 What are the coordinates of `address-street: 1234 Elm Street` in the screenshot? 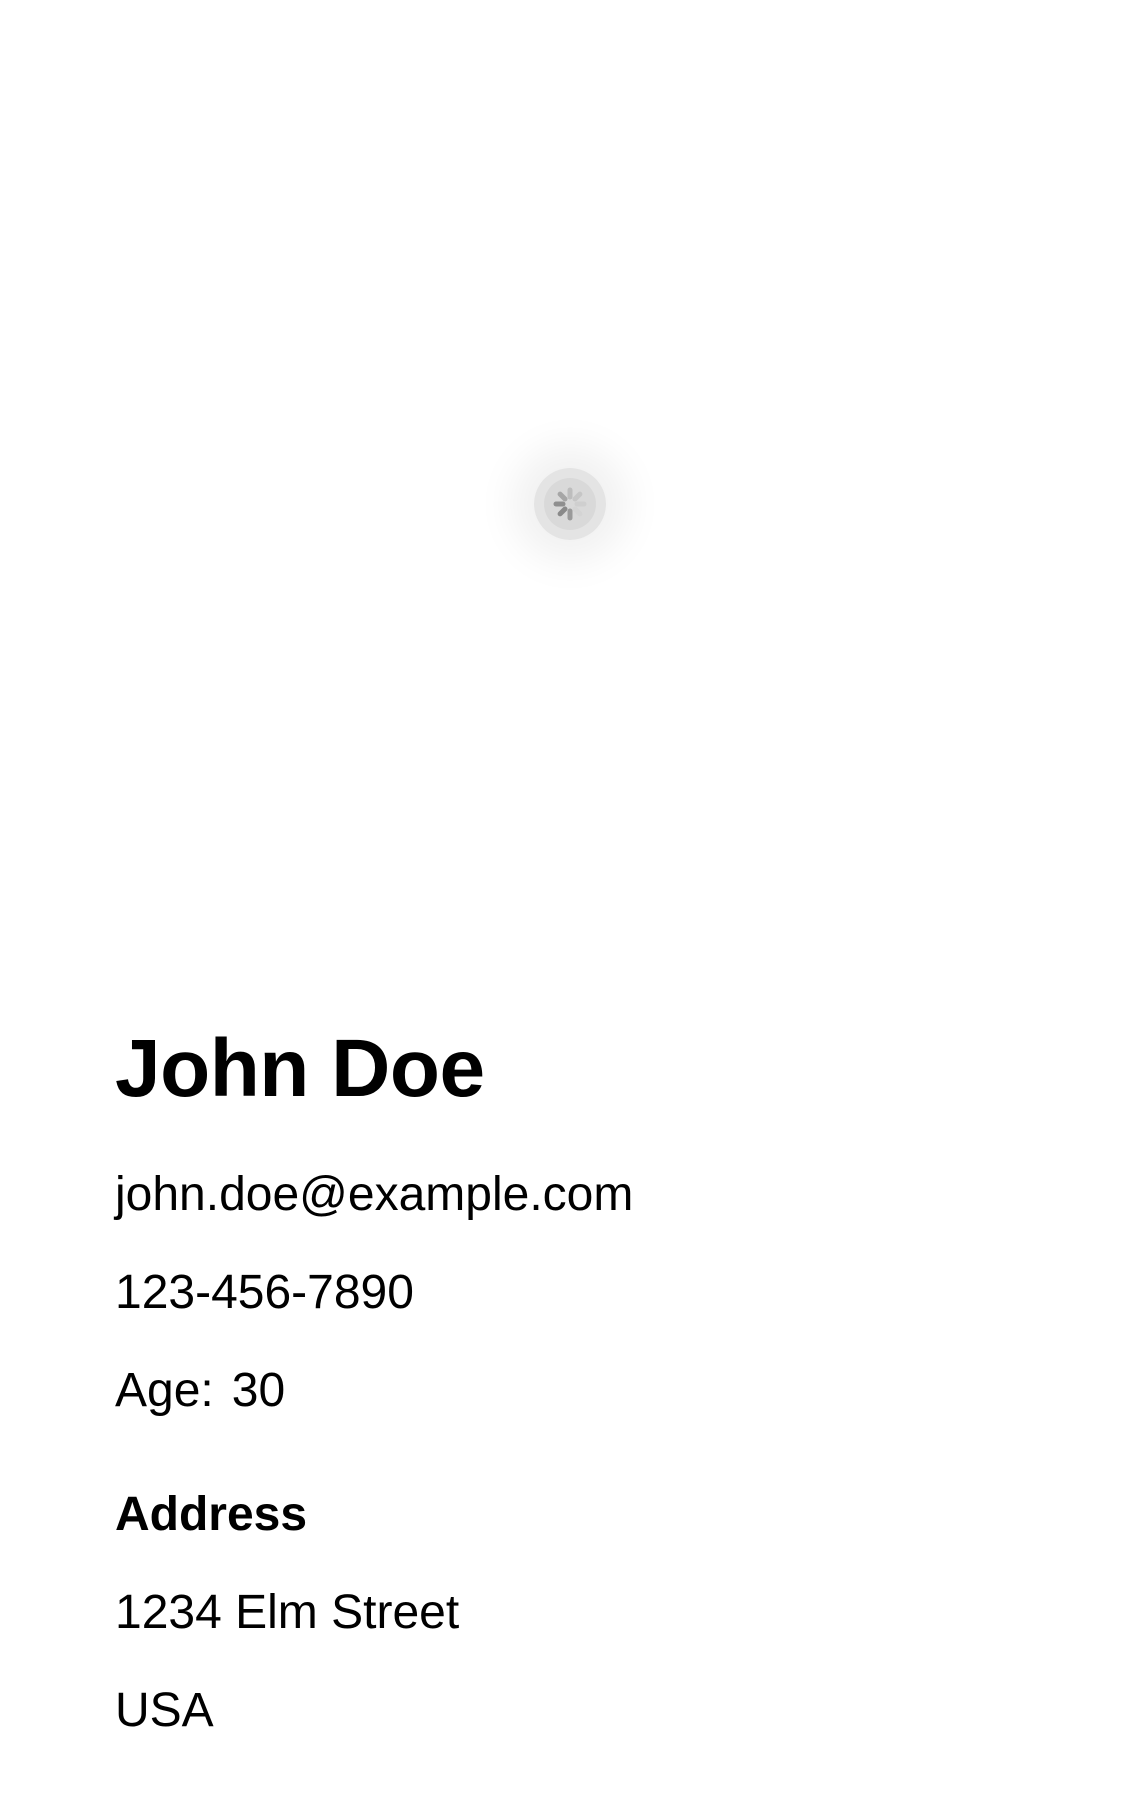 It's located at (287, 1612).